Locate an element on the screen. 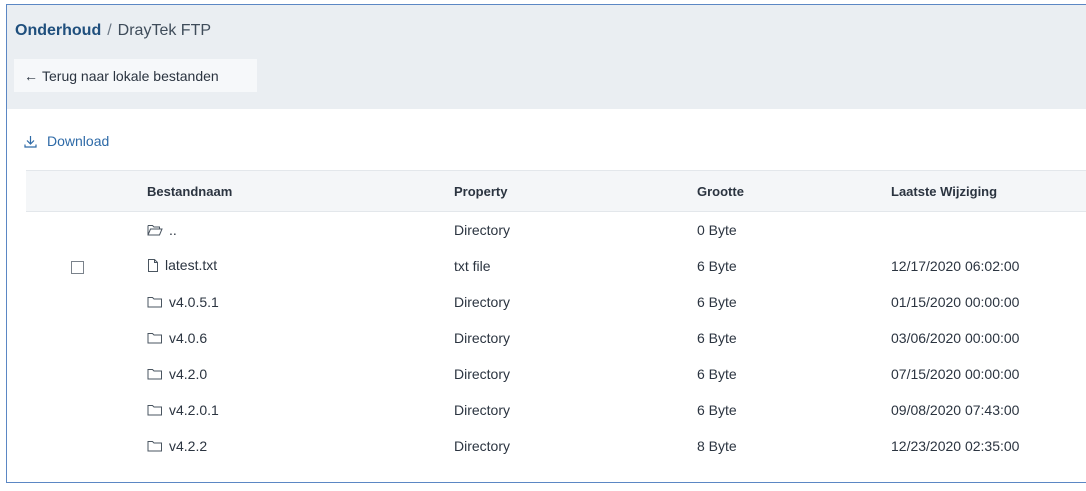 The width and height of the screenshot is (1086, 491). filename-text: v4.2.0.1 is located at coordinates (194, 409).